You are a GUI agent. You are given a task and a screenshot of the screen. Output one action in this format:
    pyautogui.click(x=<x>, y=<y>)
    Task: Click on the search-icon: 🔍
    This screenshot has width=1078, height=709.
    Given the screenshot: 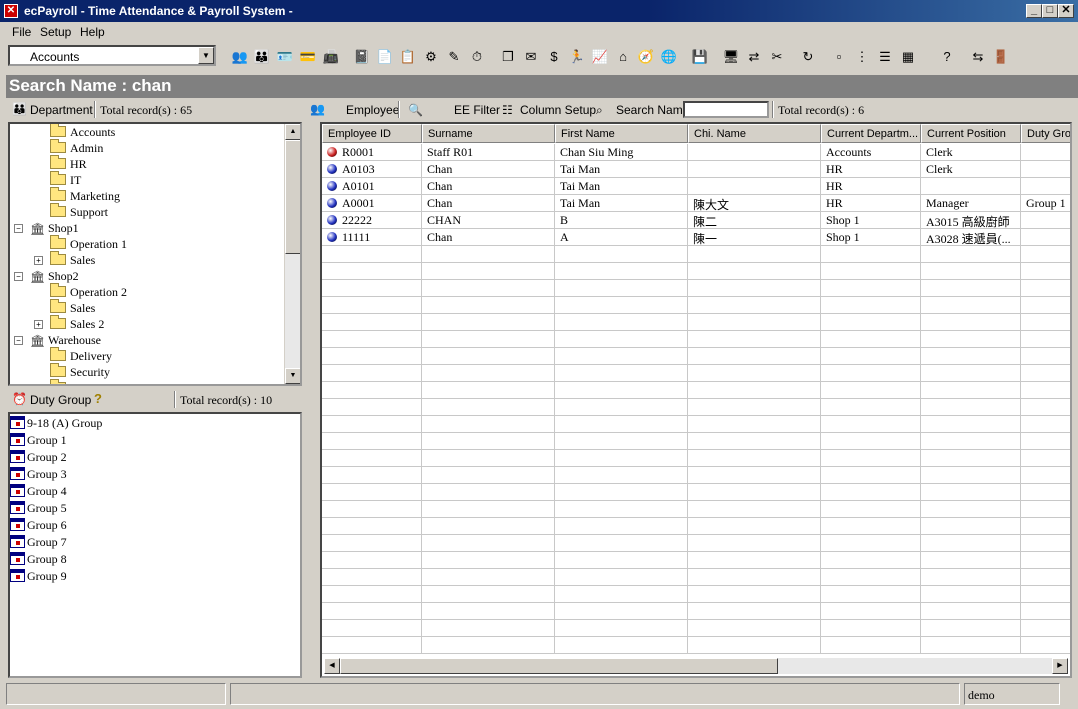 What is the action you would take?
    pyautogui.click(x=415, y=110)
    